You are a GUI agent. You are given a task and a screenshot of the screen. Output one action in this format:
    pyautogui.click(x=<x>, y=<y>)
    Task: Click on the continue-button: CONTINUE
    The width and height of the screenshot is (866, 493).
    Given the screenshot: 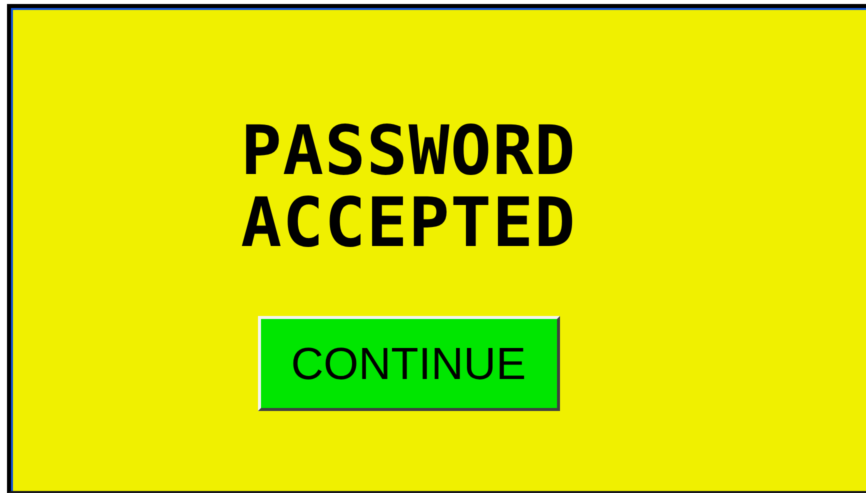 What is the action you would take?
    pyautogui.click(x=409, y=363)
    